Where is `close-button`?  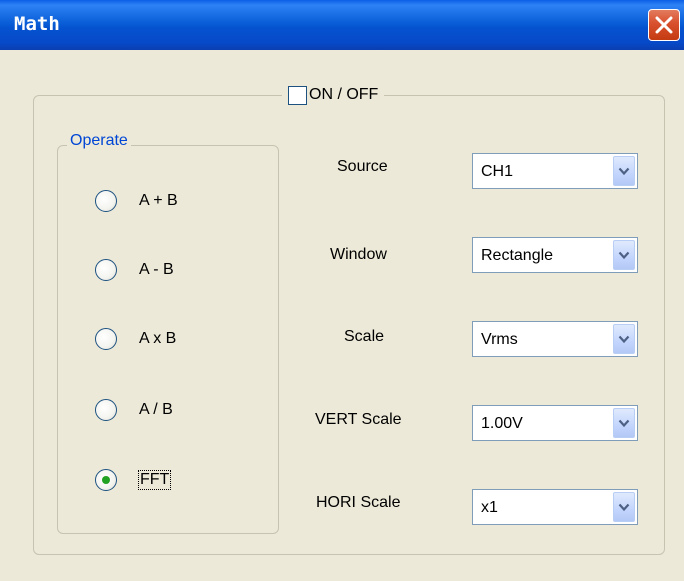 close-button is located at coordinates (664, 25).